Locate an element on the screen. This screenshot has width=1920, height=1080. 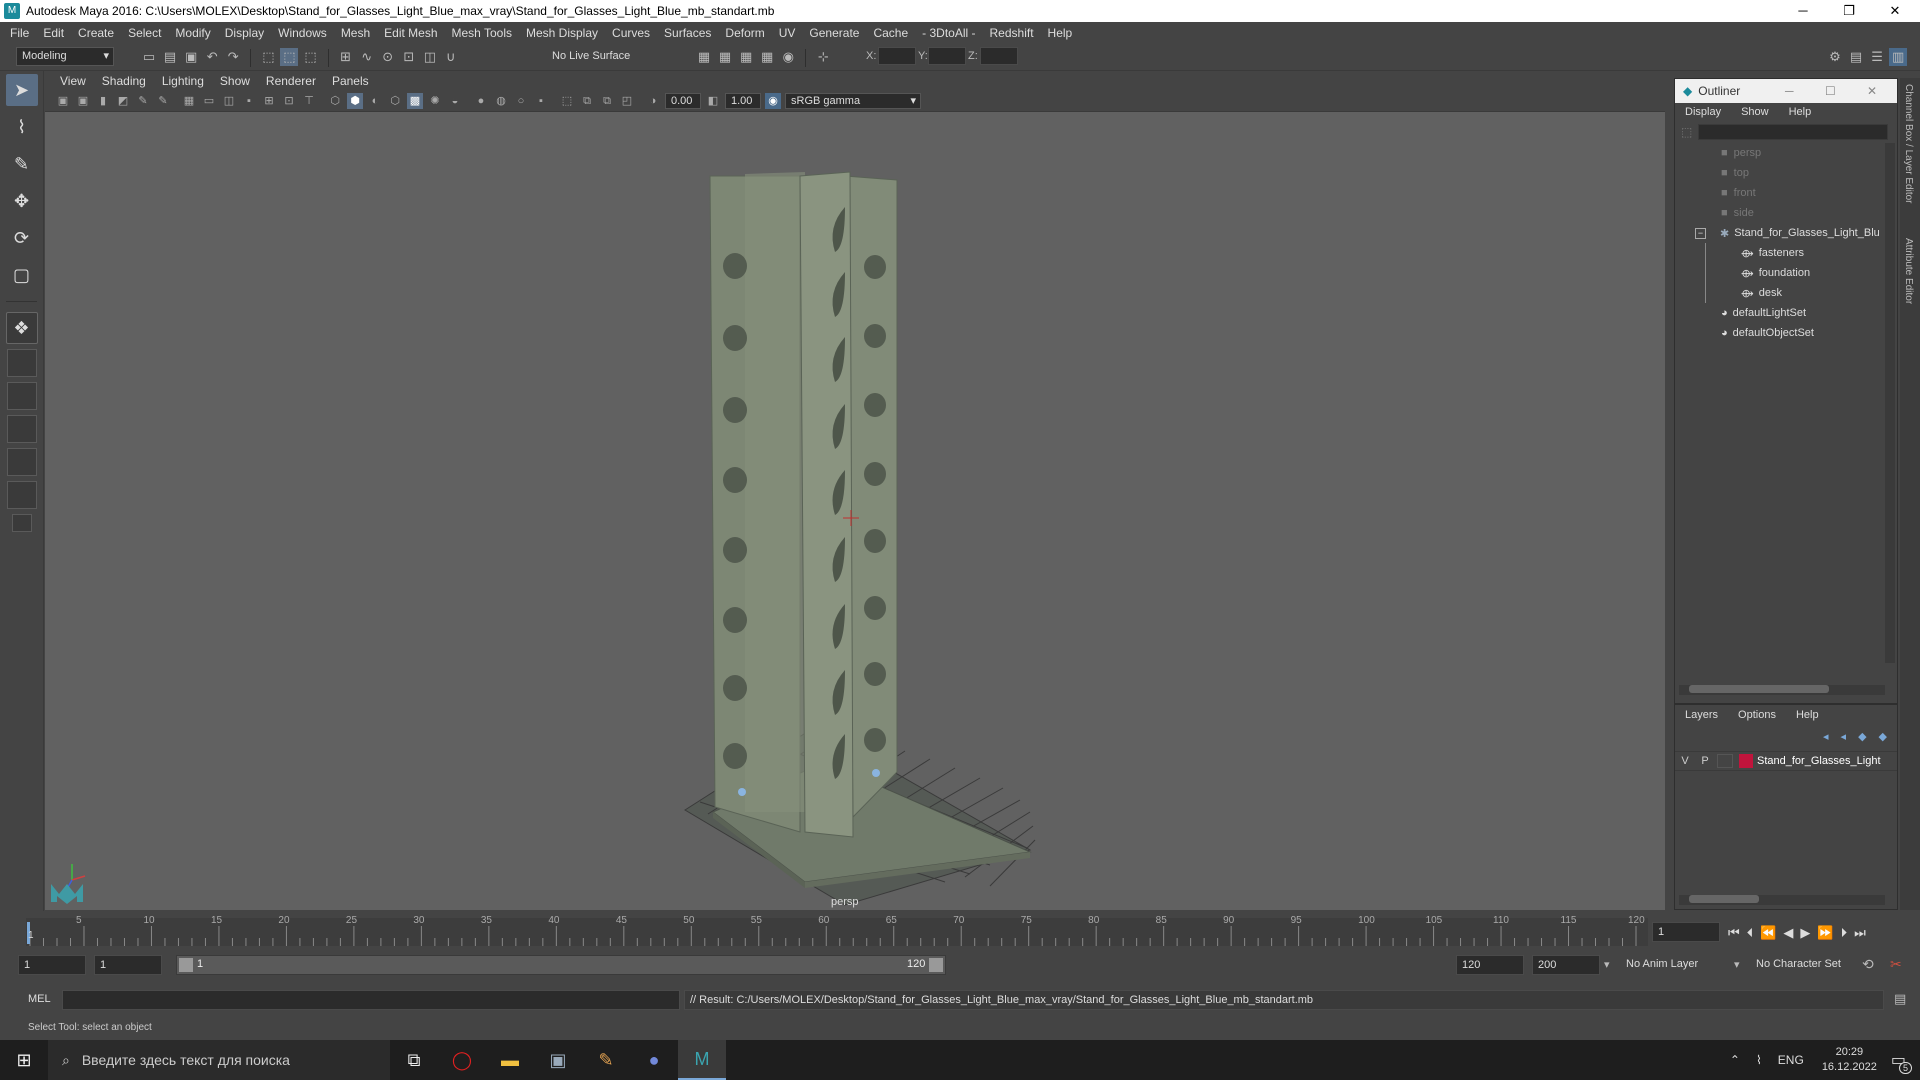
snap-magnet-icon: ∪ is located at coordinates (451, 57).